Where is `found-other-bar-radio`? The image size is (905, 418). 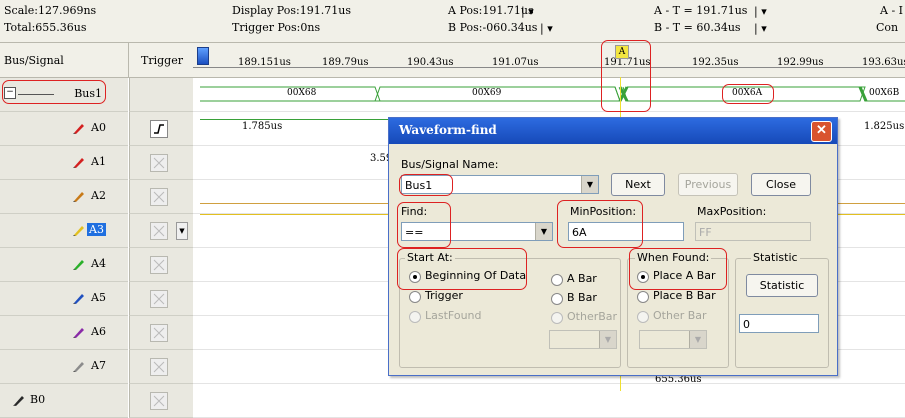
found-other-bar-radio is located at coordinates (643, 317).